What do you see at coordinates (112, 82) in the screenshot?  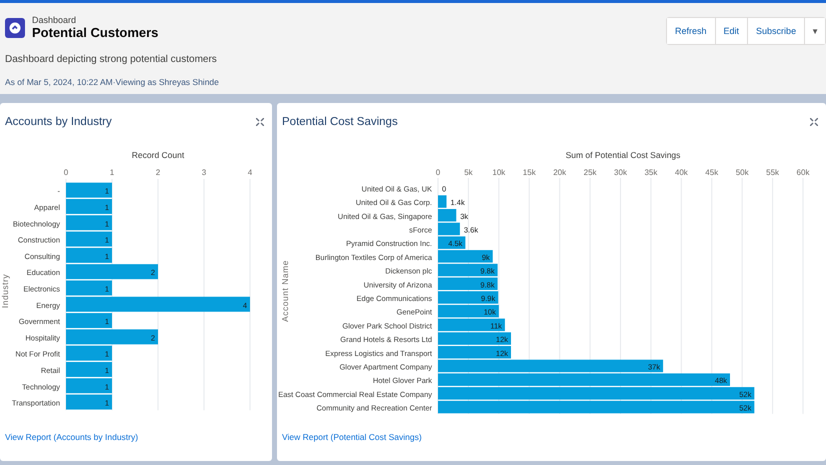 I see `timestamp: As of Mar 5, 2024, 10:22 AM·Viewing as Shreyas Shinde` at bounding box center [112, 82].